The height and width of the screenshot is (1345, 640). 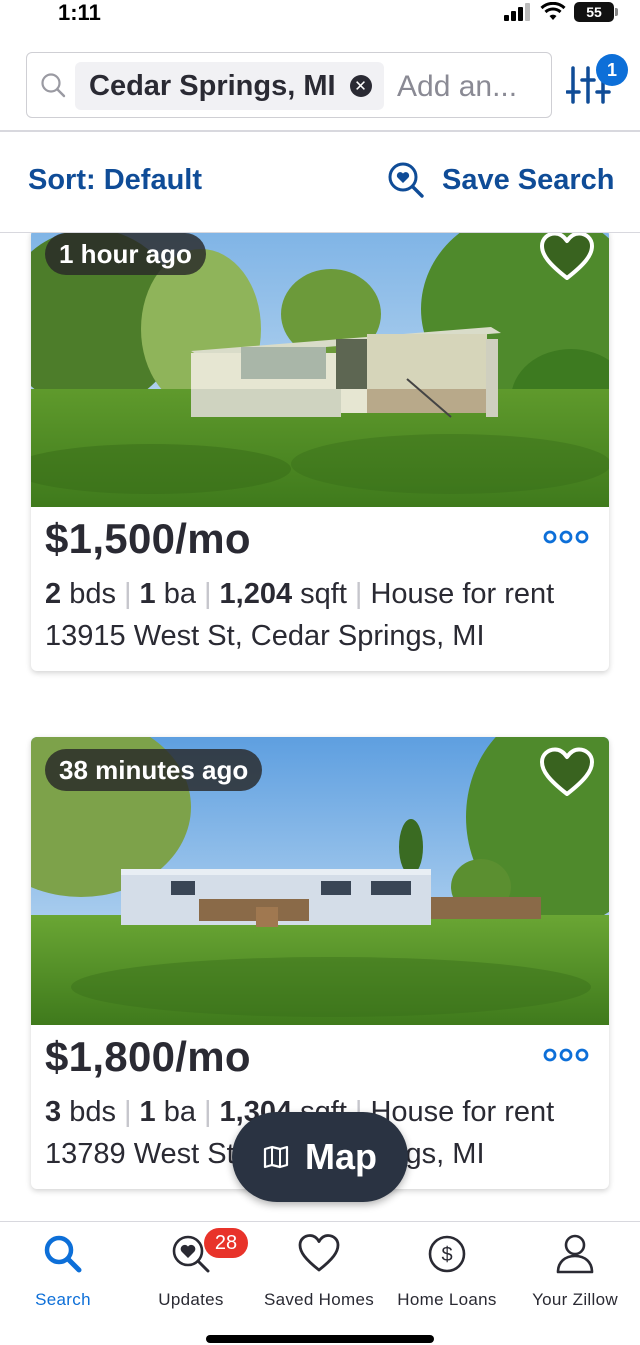 I want to click on status-time: 1:11, so click(x=79, y=12).